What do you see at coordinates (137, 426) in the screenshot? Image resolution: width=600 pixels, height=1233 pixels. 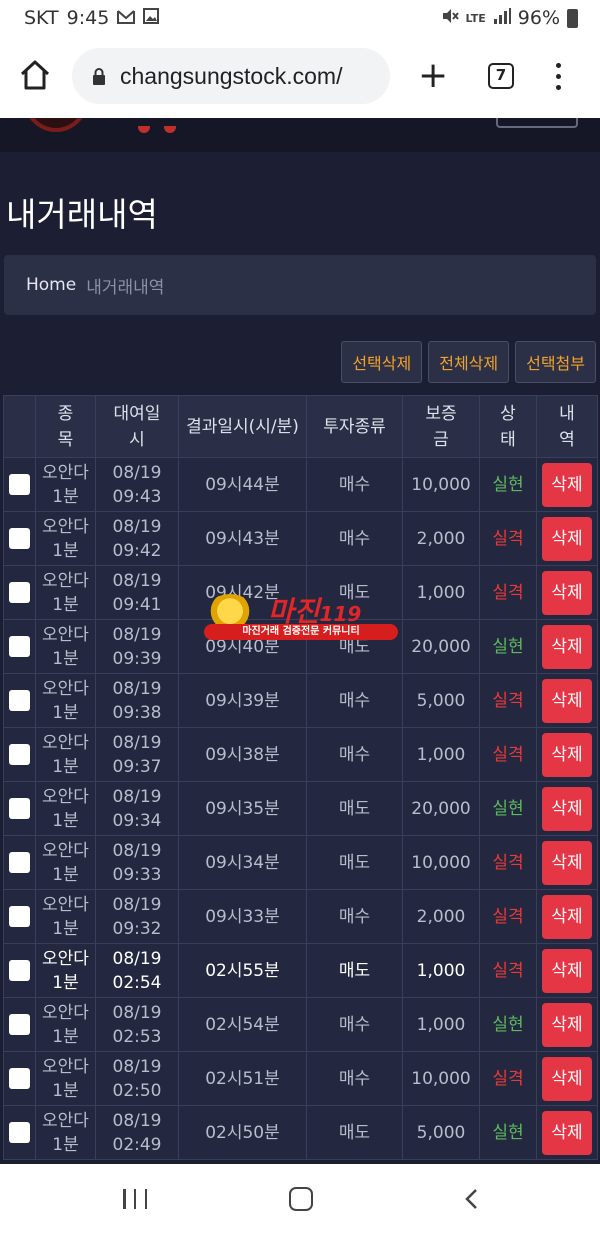 I see `header-rent-date: 대여일시` at bounding box center [137, 426].